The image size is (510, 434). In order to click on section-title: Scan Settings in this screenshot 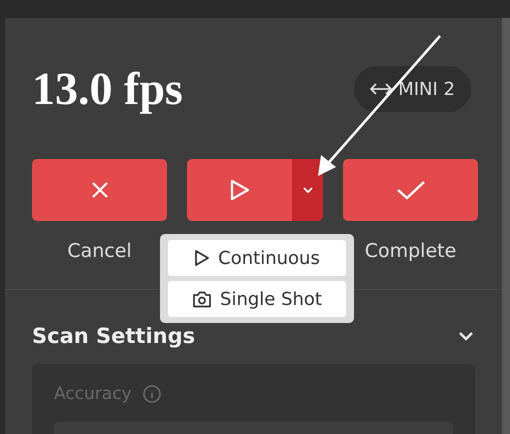, I will do `click(114, 336)`.